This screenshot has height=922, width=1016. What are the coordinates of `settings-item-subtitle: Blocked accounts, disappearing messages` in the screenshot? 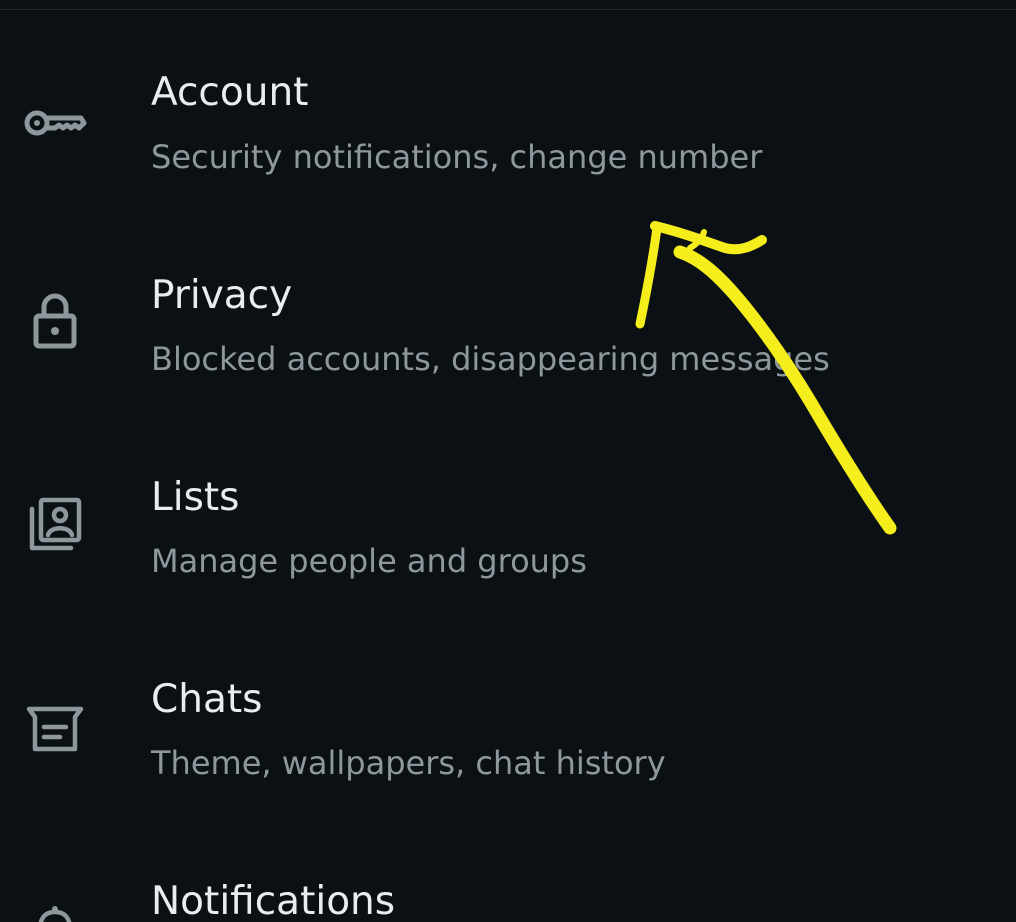 It's located at (490, 359).